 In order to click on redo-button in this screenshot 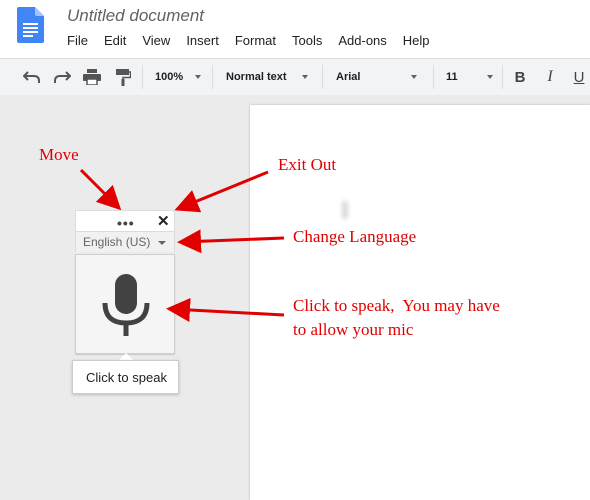, I will do `click(62, 77)`.